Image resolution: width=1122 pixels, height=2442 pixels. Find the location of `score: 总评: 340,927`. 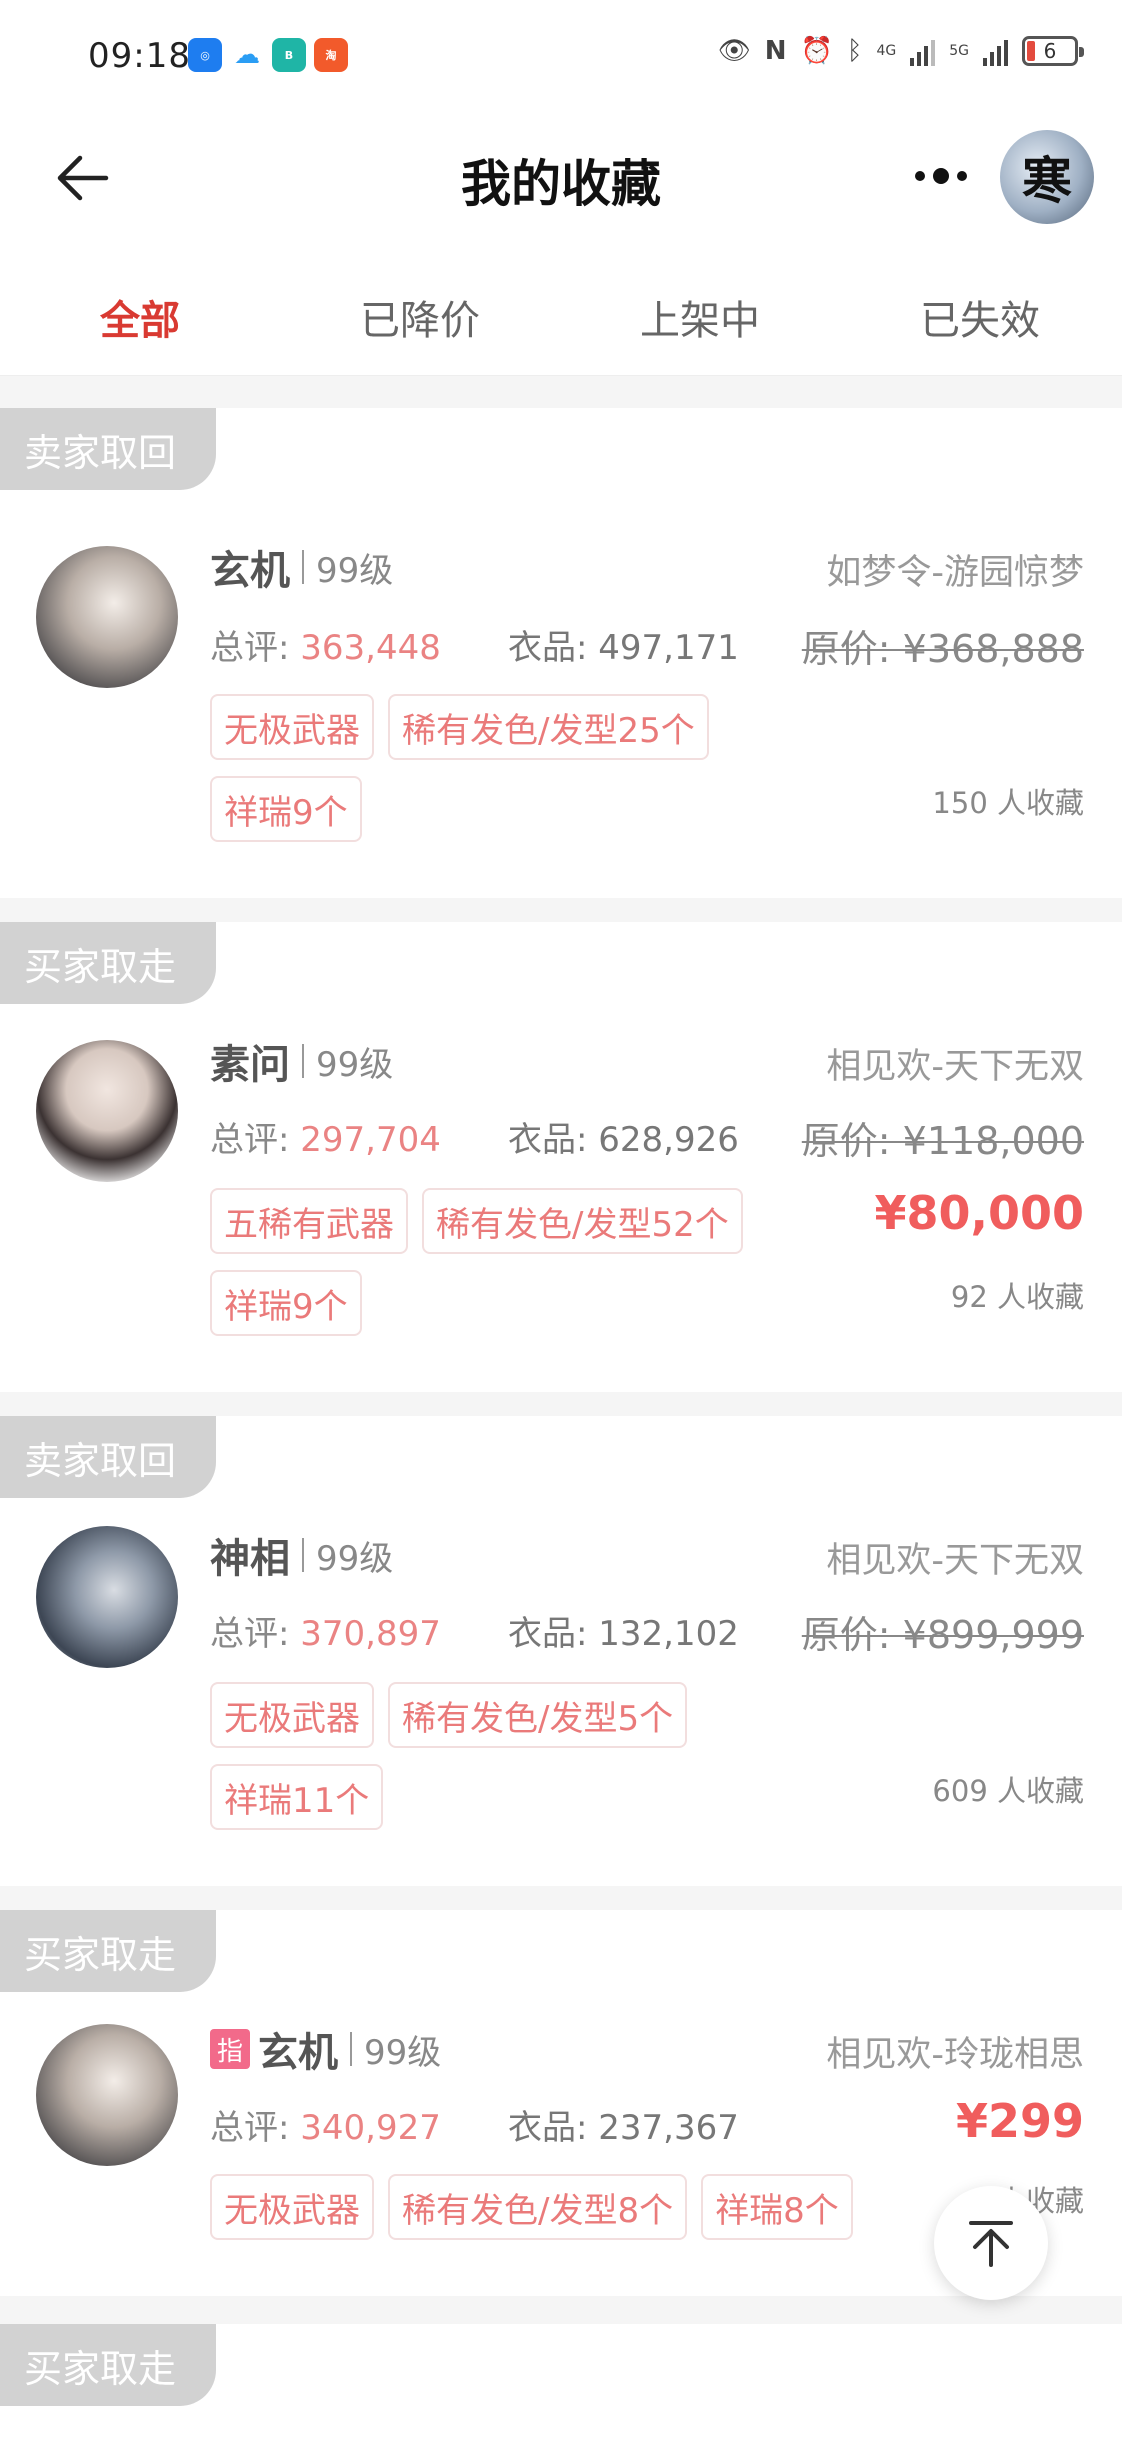

score: 总评: 340,927 is located at coordinates (325, 2124).